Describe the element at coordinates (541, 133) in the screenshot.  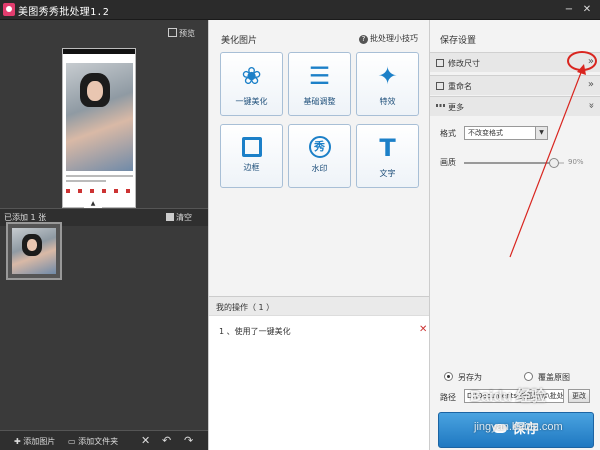
I see `dropdown-arrow-icon: ▼` at that location.